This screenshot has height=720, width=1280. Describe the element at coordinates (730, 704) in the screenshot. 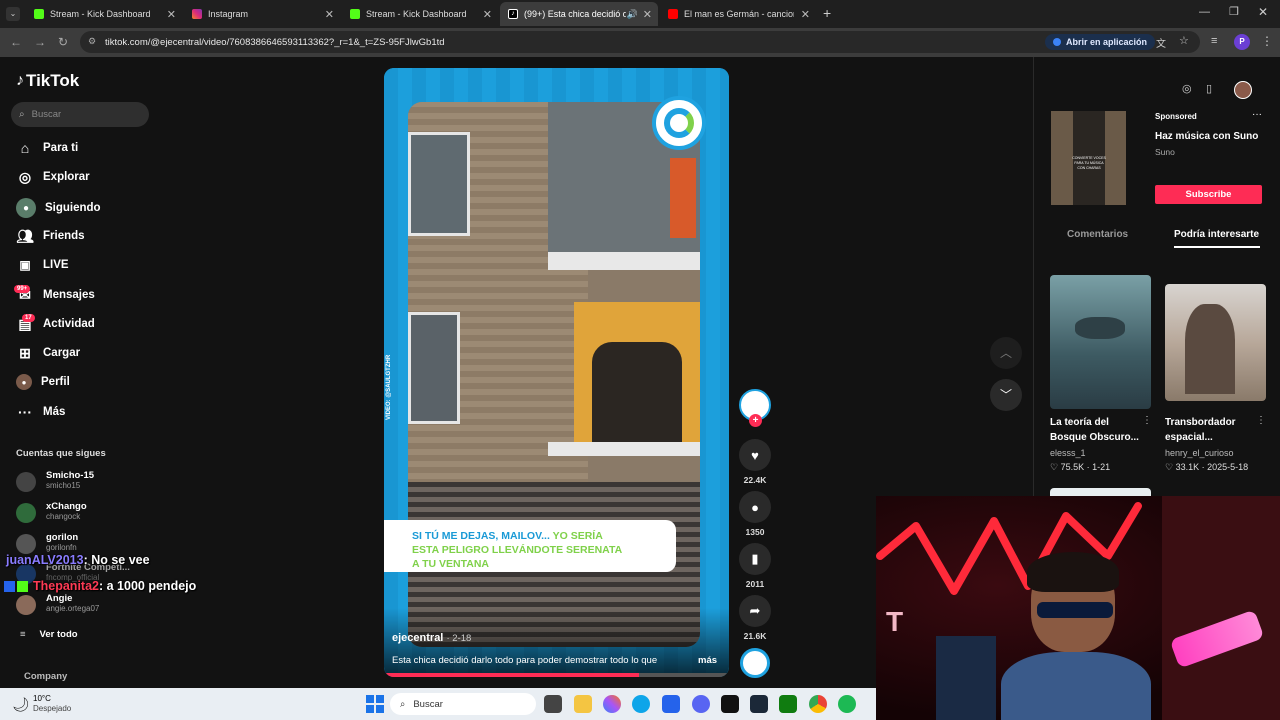

I see `tiktok-app-icon` at that location.